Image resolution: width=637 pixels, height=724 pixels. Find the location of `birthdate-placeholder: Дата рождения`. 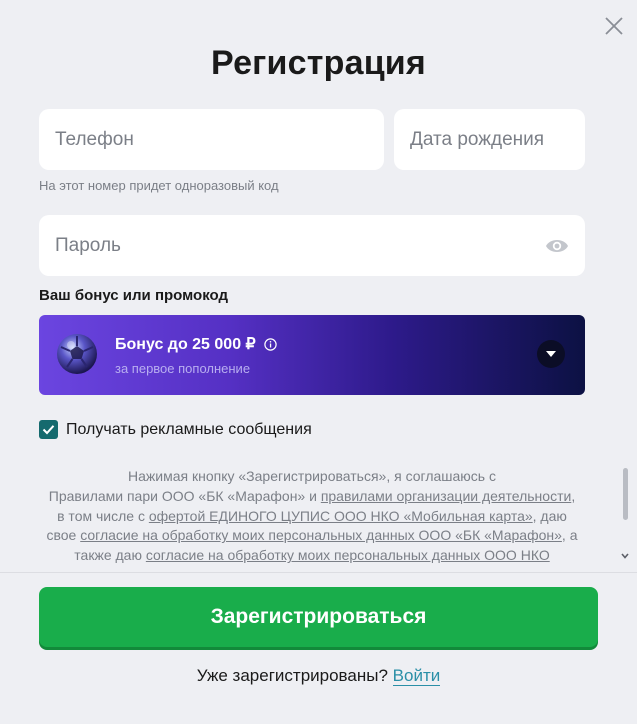

birthdate-placeholder: Дата рождения is located at coordinates (477, 139).